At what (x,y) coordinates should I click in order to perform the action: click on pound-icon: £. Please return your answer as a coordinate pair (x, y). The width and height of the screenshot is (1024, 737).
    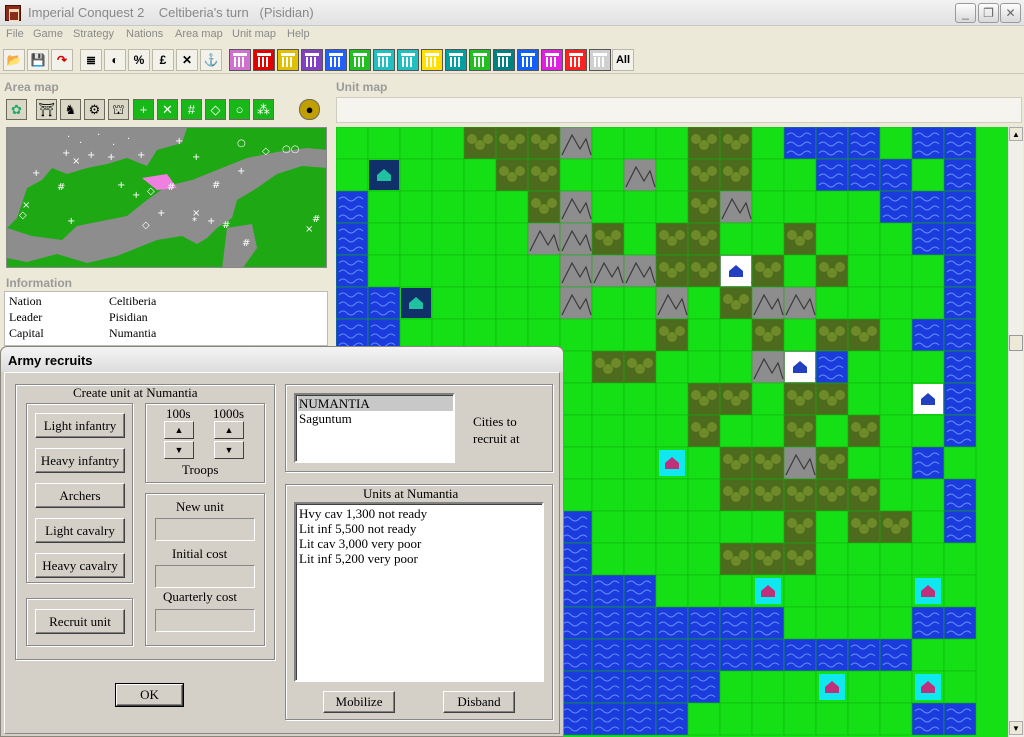
    Looking at the image, I should click on (163, 60).